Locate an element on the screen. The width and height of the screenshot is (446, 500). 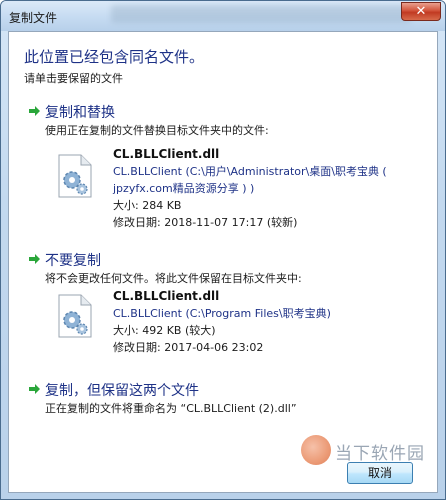
file-path: CL.BLLClient (C:\Program Files\职考宝典) is located at coordinates (222, 313).